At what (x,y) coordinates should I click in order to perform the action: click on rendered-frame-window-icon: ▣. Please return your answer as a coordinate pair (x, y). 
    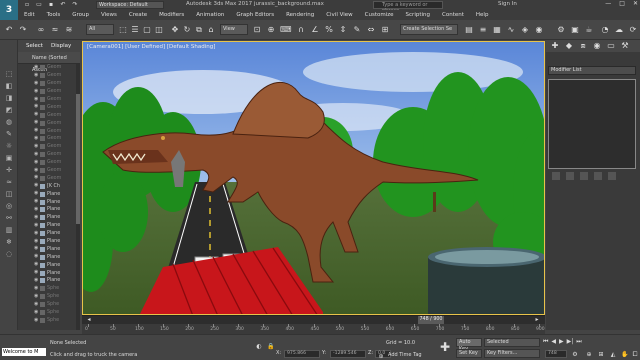
    Looking at the image, I should click on (575, 30).